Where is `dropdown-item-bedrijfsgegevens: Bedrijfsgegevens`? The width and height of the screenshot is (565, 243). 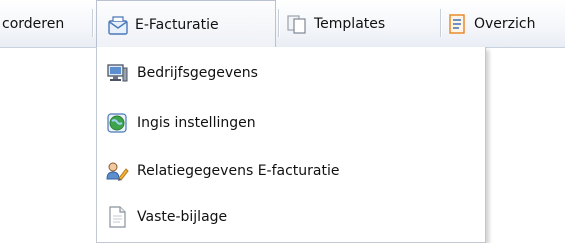 dropdown-item-bedrijfsgegevens: Bedrijfsgegevens is located at coordinates (290, 73).